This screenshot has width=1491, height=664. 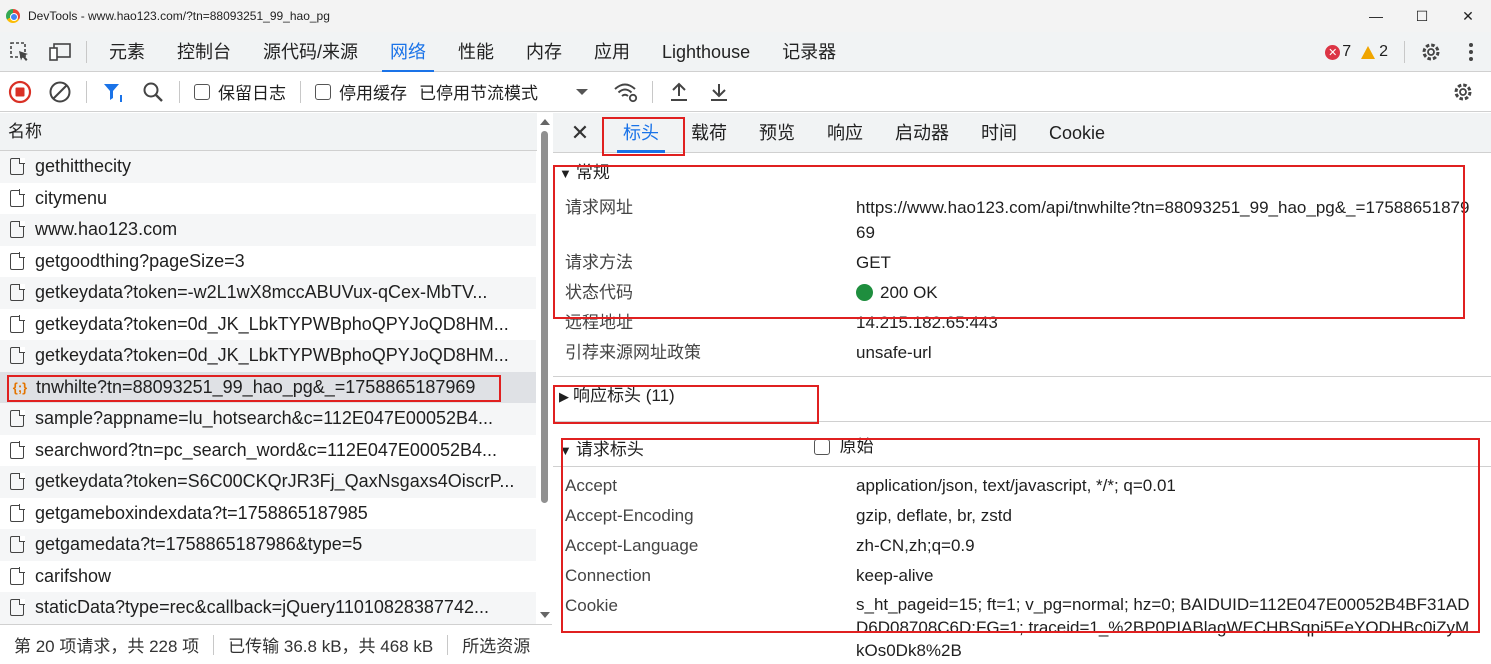 I want to click on request-row: getgoodthing?pageSize=3, so click(x=268, y=262).